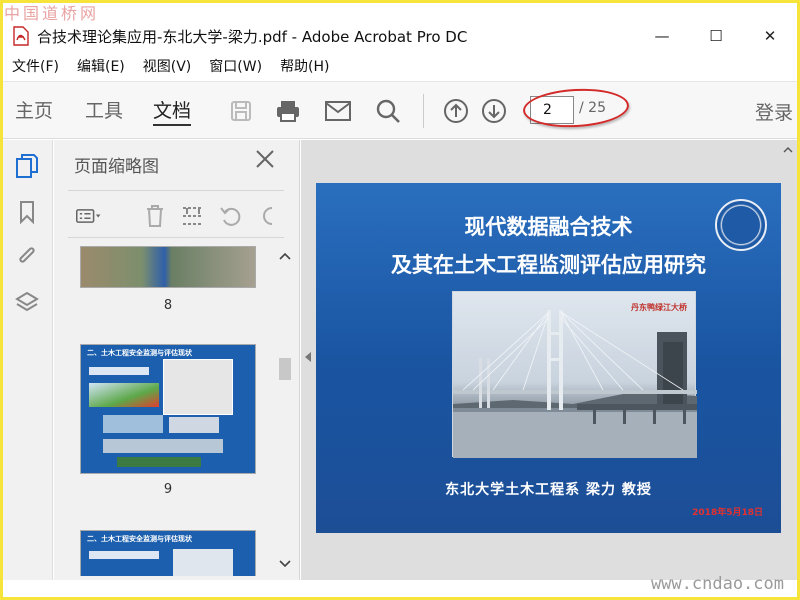 The image size is (800, 600). What do you see at coordinates (423, 111) in the screenshot?
I see `toolbar-divider` at bounding box center [423, 111].